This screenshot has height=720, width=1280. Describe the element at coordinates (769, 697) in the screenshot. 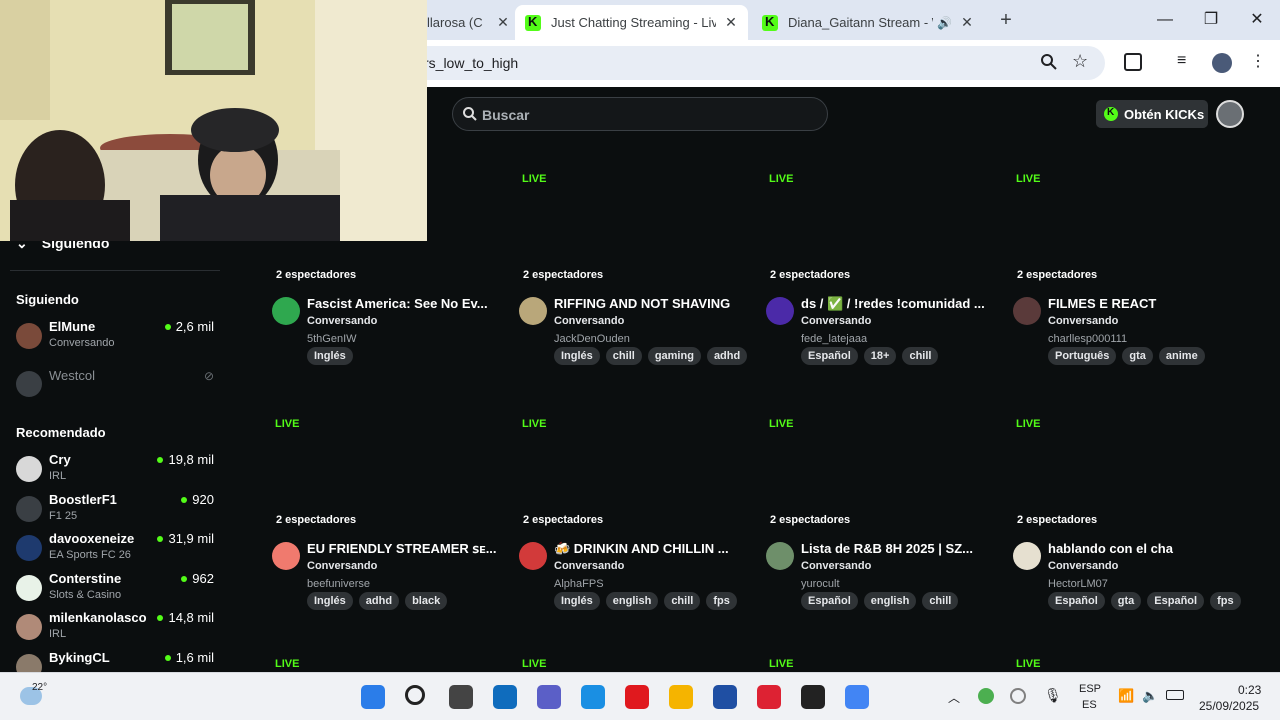

I see `wps-icon` at that location.